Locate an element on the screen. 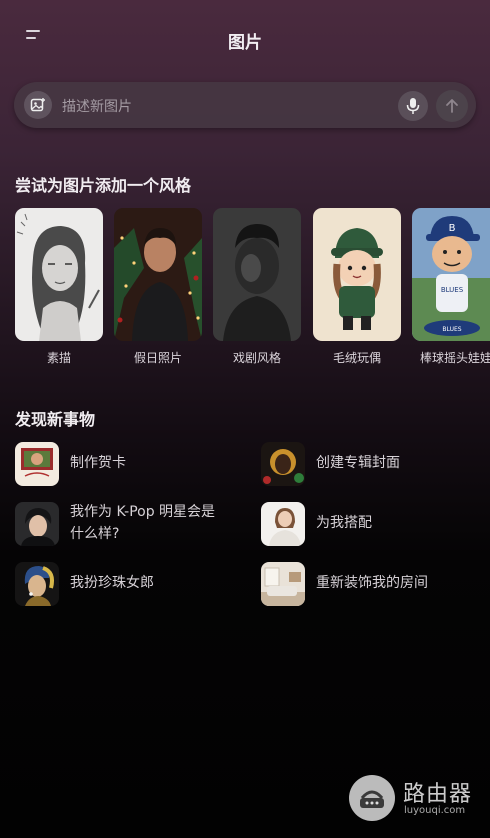 Image resolution: width=490 pixels, height=838 pixels. discover-item-redecorate: 重新装饰我的房间 is located at coordinates (368, 583).